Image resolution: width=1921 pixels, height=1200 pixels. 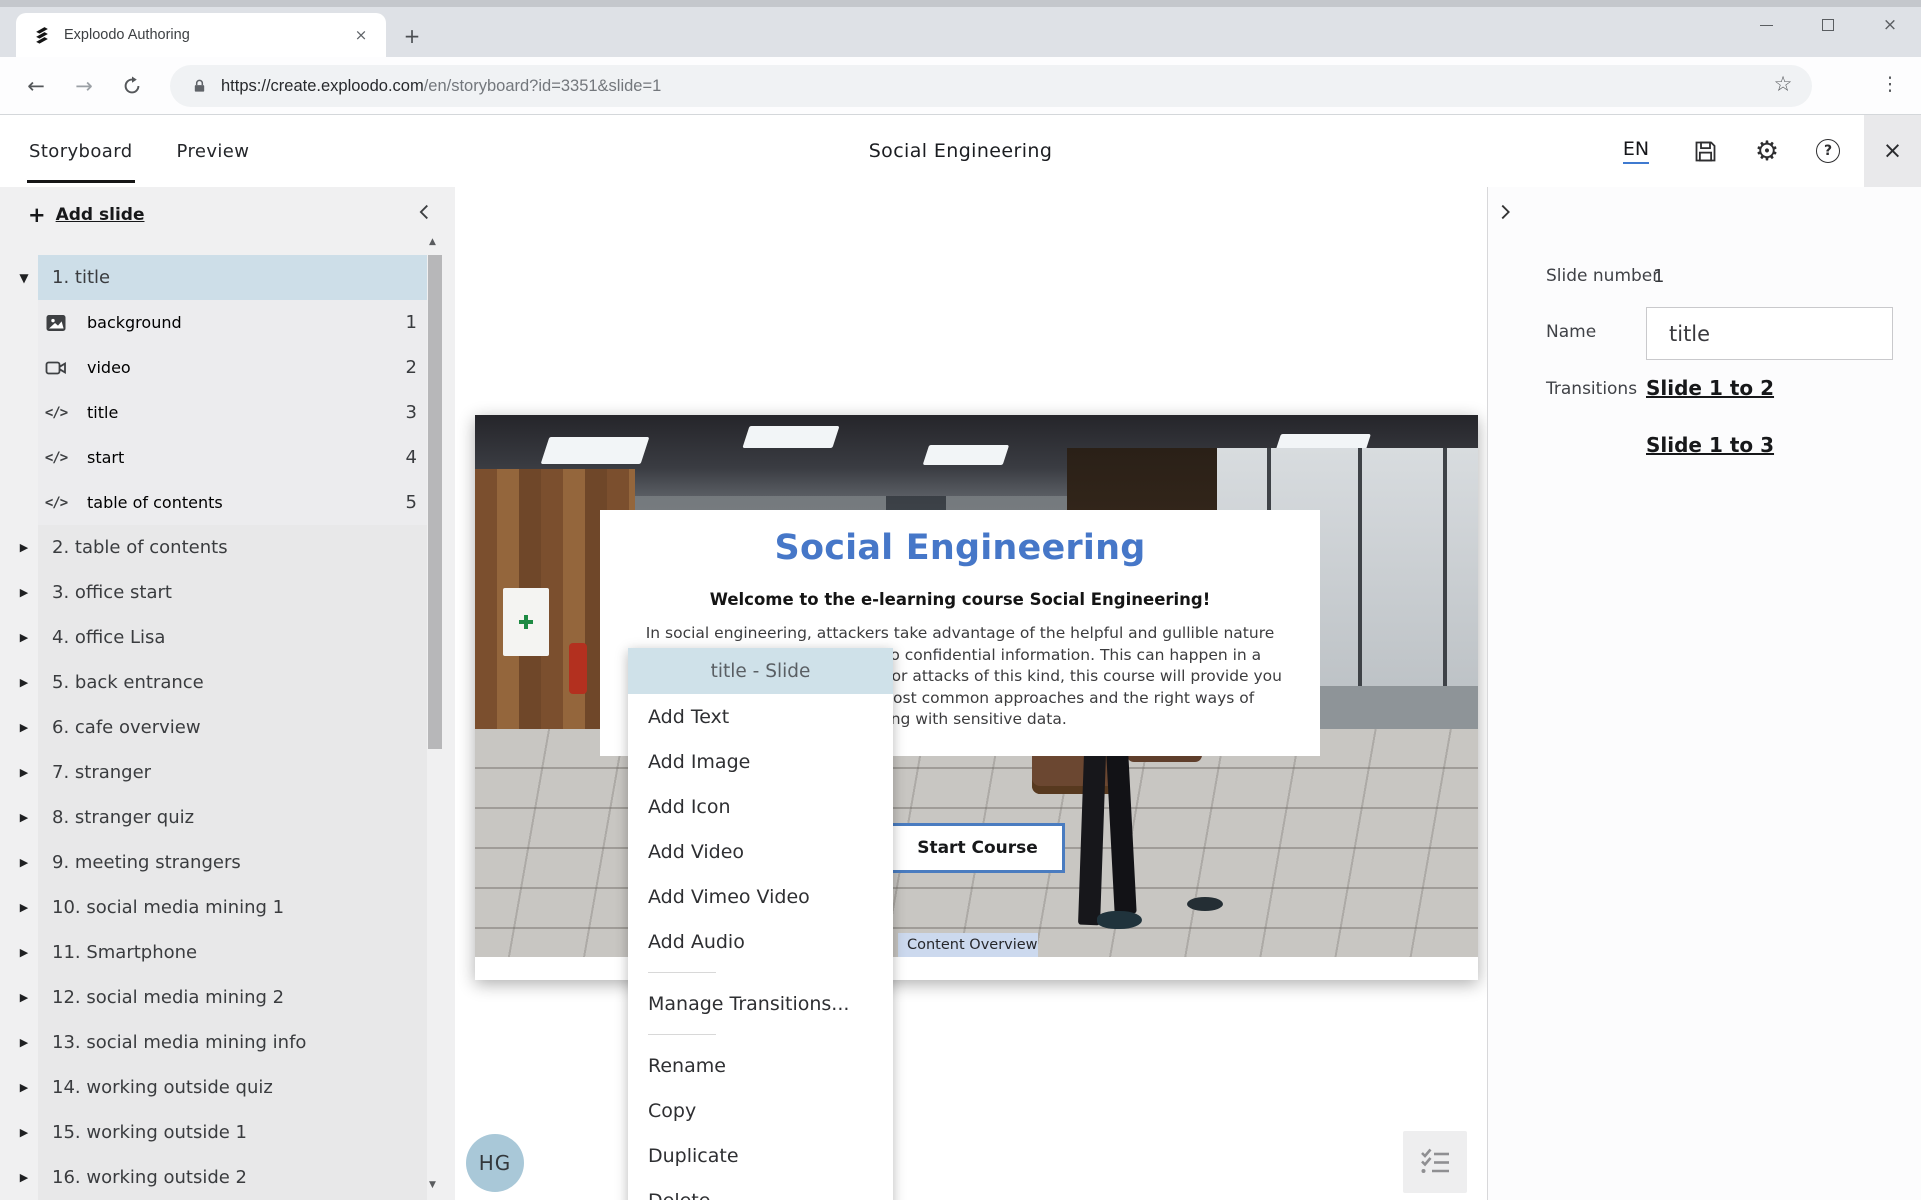 What do you see at coordinates (435, 502) in the screenshot?
I see `sidebar-scrollbar-thumb` at bounding box center [435, 502].